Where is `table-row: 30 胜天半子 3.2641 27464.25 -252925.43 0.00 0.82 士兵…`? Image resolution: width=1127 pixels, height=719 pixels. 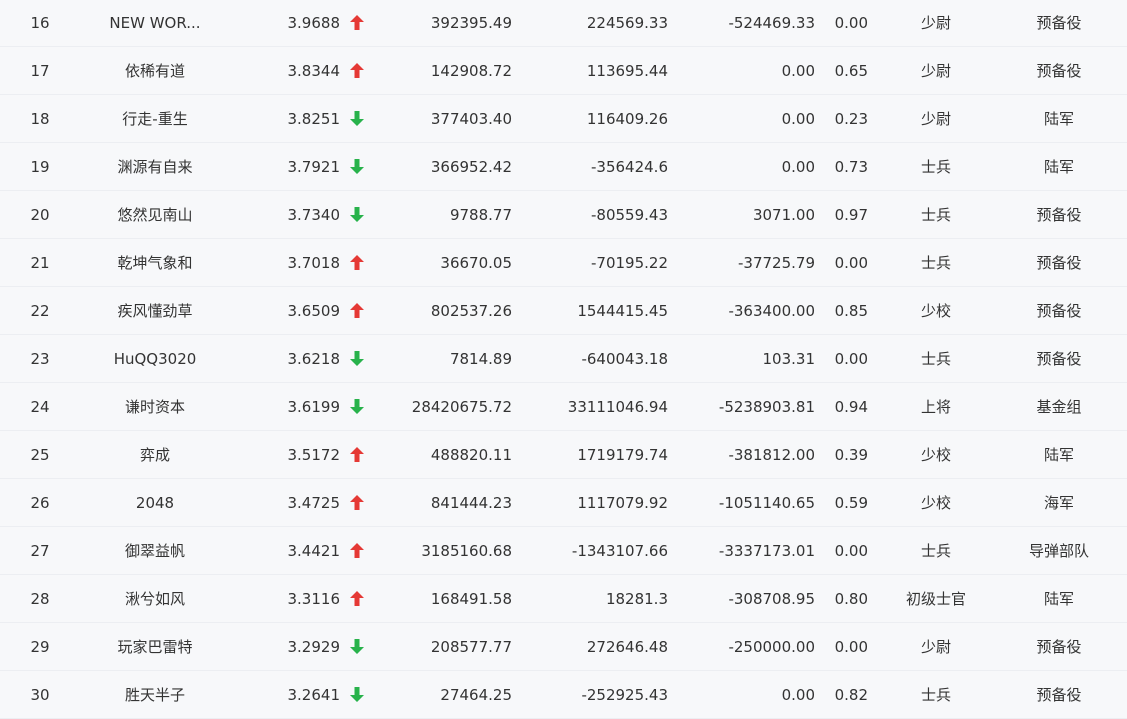 table-row: 30 胜天半子 3.2641 27464.25 -252925.43 0.00 0.82 士兵… is located at coordinates (563, 695).